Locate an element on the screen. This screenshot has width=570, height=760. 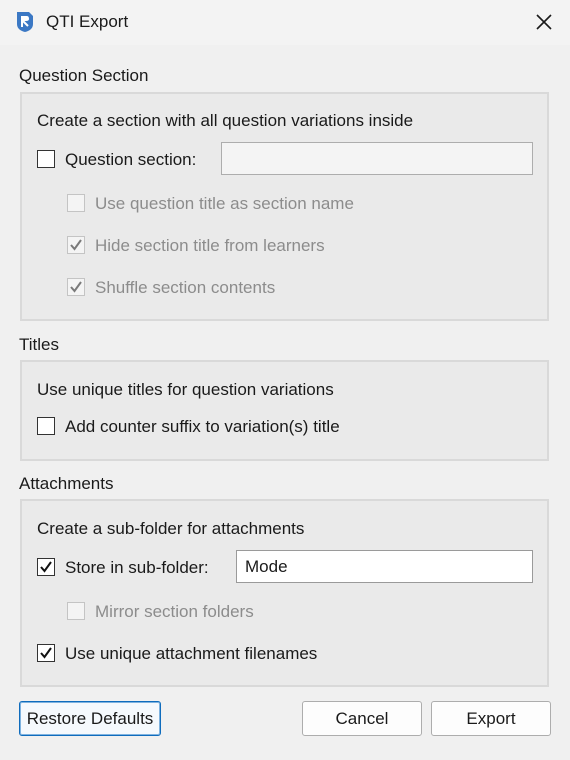
subfolder-name-input is located at coordinates (384, 566).